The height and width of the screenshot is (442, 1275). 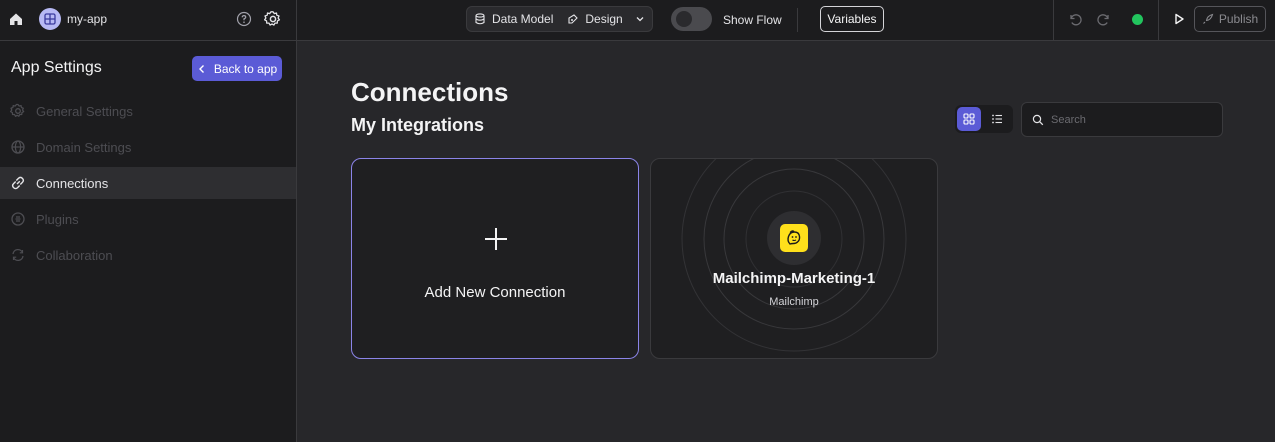 I want to click on sidebar-item-domain-settings: Domain Settings, so click(x=148, y=147).